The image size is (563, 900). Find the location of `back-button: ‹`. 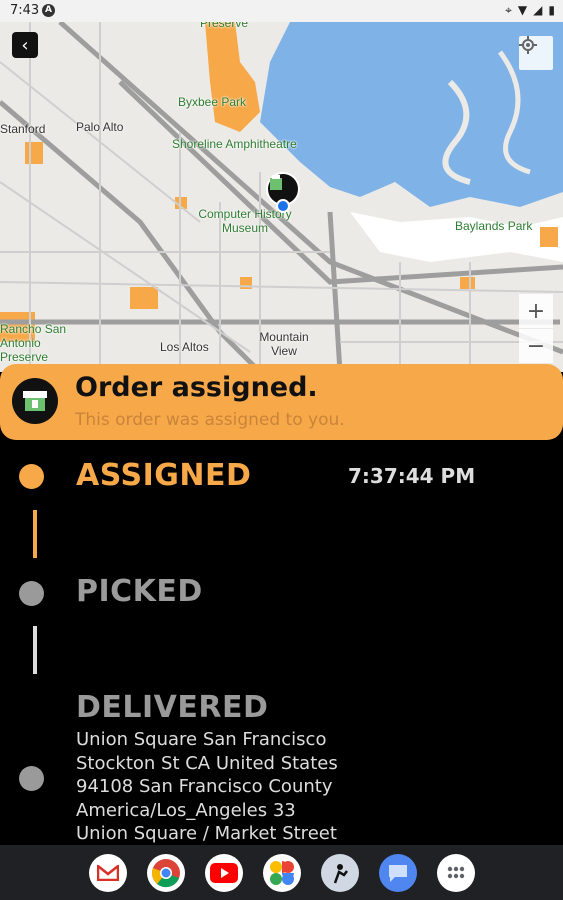

back-button: ‹ is located at coordinates (25, 45).